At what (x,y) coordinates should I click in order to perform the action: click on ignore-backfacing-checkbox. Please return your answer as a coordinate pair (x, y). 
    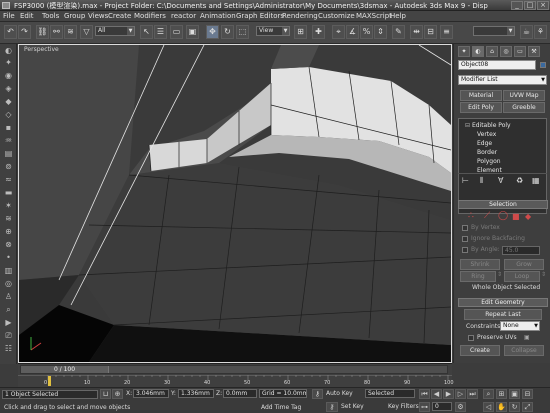
    Looking at the image, I should click on (465, 239).